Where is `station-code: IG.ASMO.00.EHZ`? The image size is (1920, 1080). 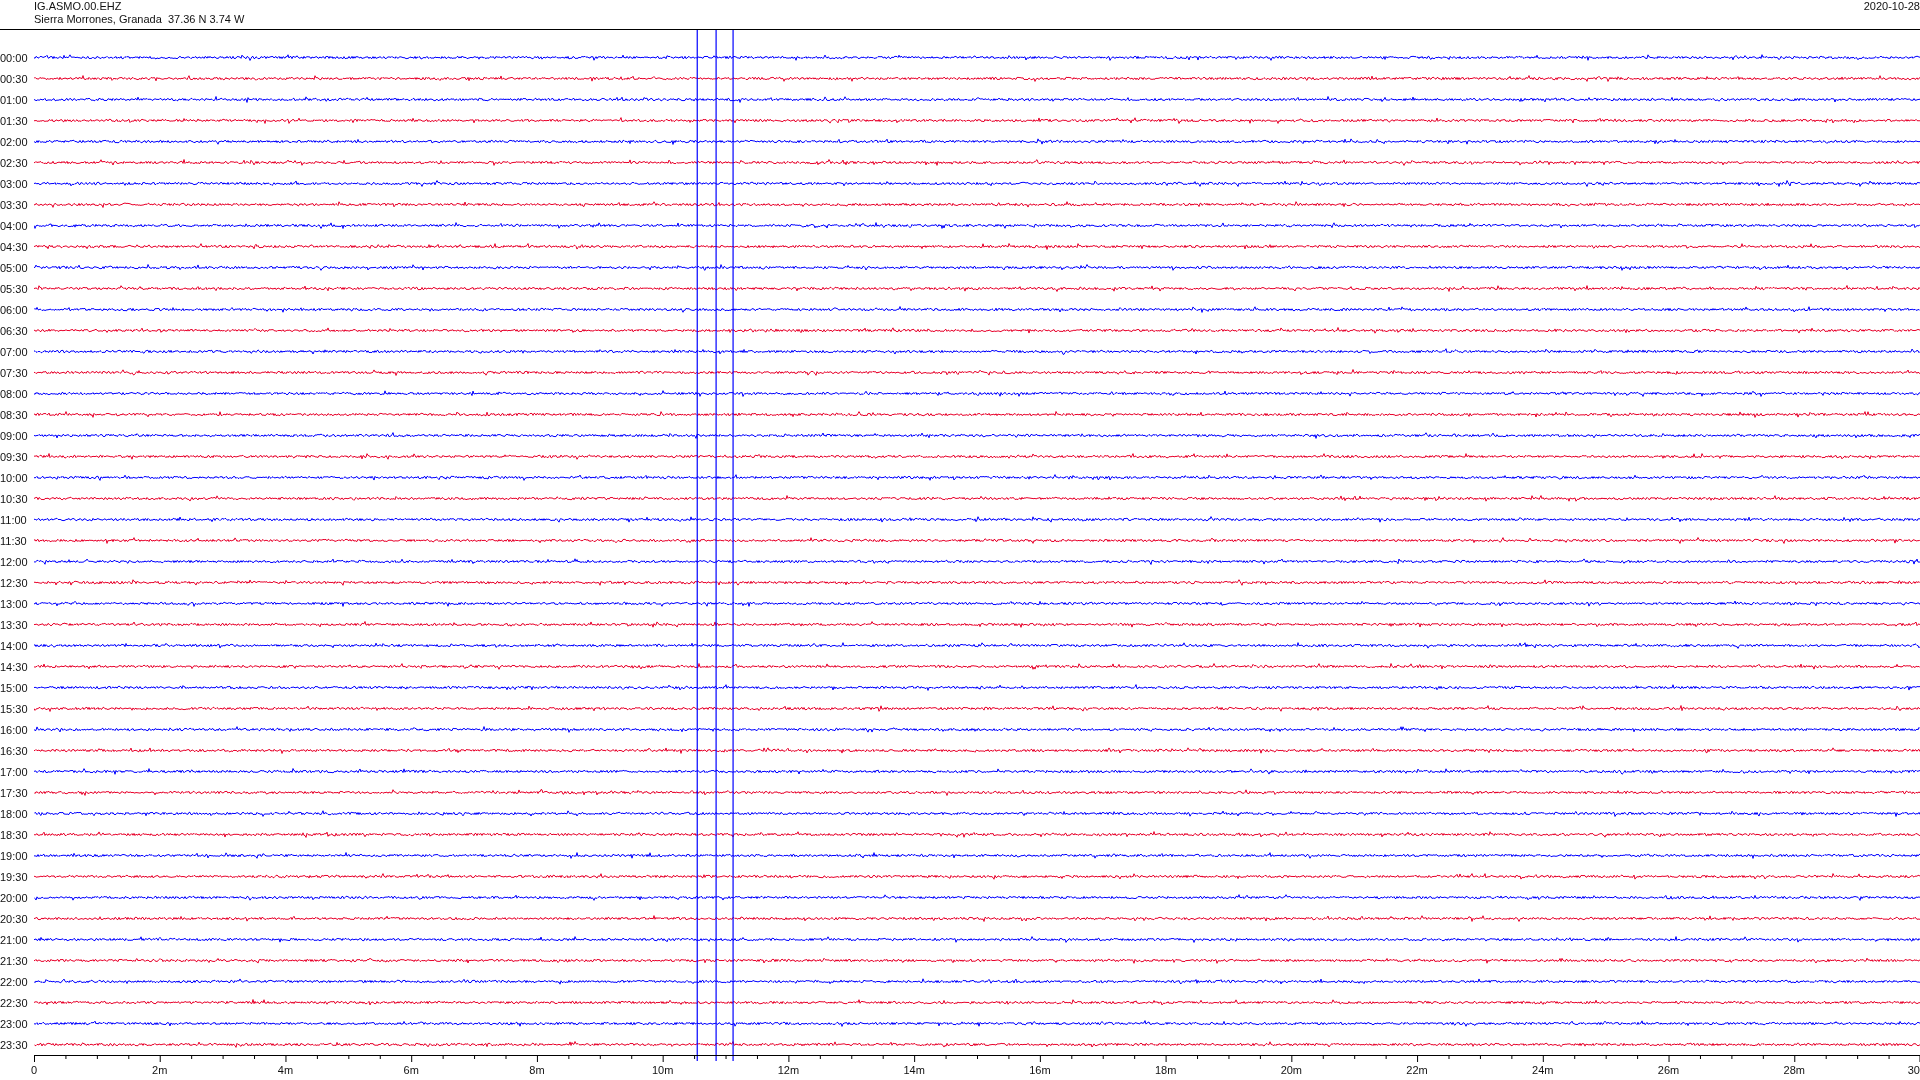 station-code: IG.ASMO.00.EHZ is located at coordinates (78, 6).